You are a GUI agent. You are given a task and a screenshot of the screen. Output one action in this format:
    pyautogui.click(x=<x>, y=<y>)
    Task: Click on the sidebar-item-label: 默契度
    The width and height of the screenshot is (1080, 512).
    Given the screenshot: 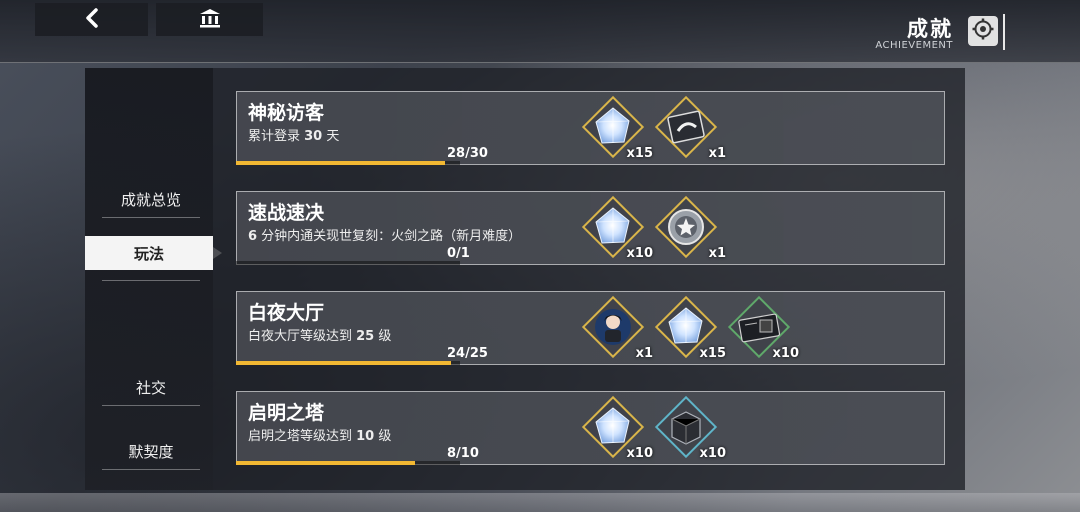 What is the action you would take?
    pyautogui.click(x=151, y=452)
    